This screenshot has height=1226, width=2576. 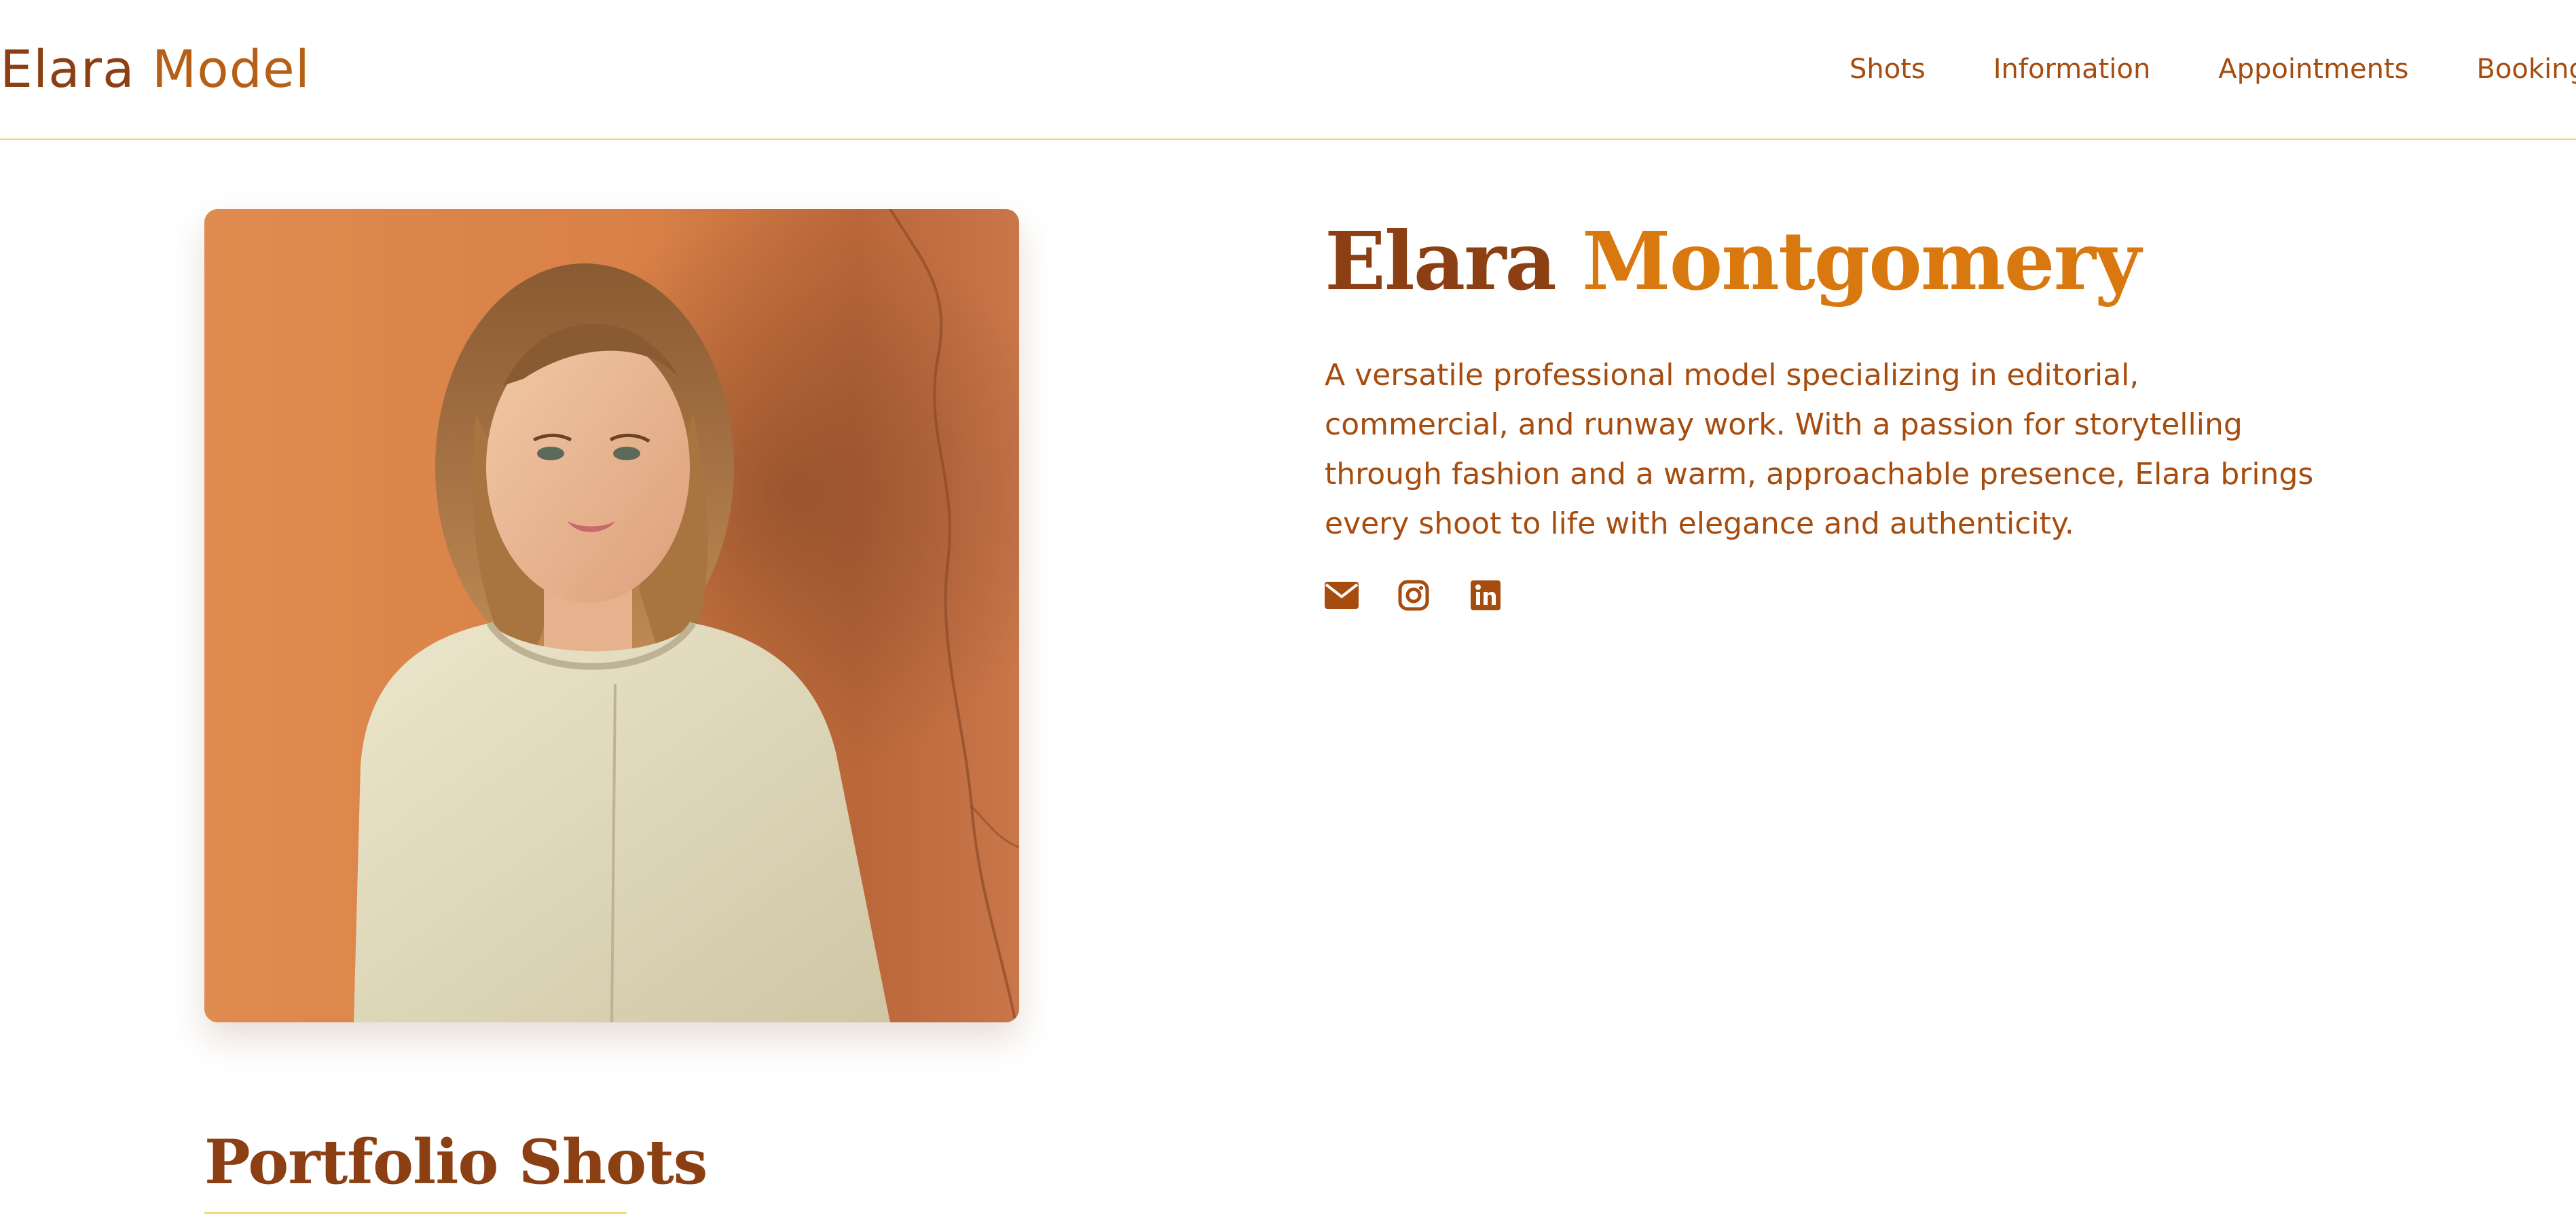 What do you see at coordinates (1888, 69) in the screenshot?
I see `nav-link-shots: Shots` at bounding box center [1888, 69].